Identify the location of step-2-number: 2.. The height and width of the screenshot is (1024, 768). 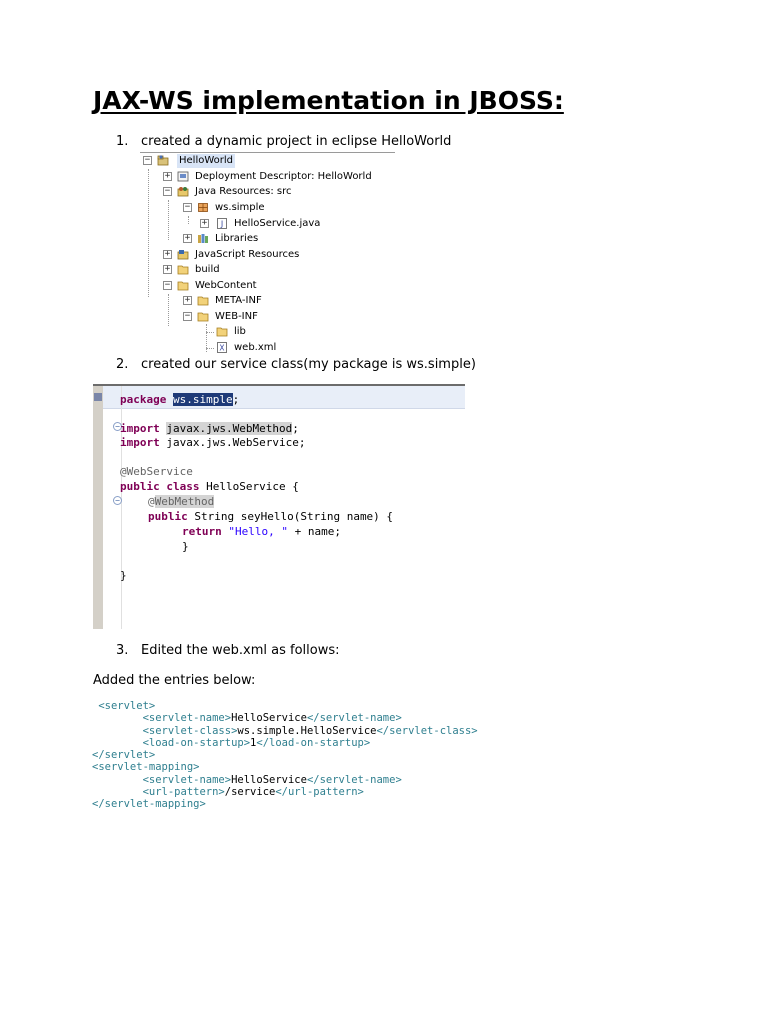
(122, 364).